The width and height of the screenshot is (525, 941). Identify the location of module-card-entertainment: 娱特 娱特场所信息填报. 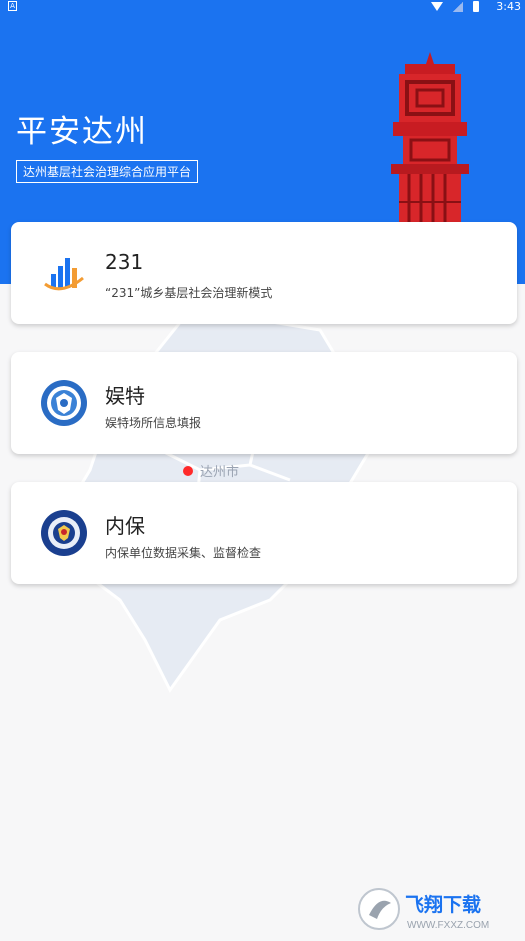
(264, 403).